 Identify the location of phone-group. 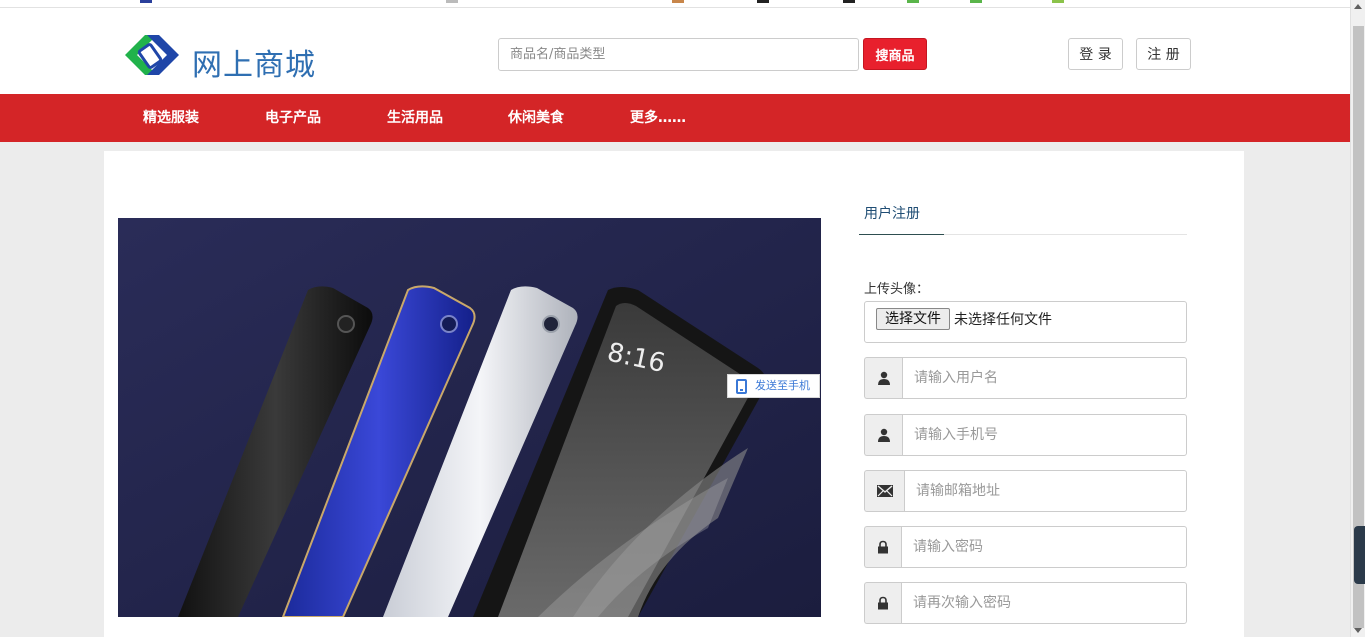
(1025, 435).